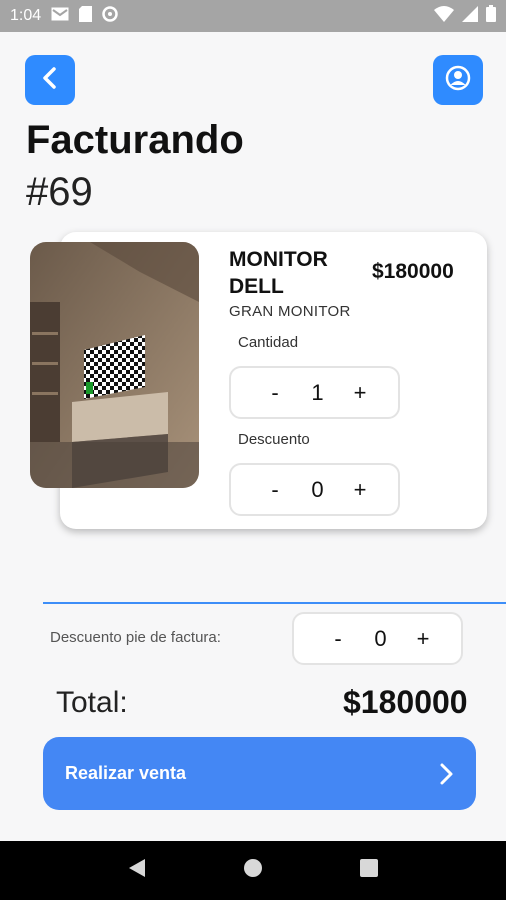 Image resolution: width=506 pixels, height=900 pixels. I want to click on quantity-minus-button: -, so click(275, 393).